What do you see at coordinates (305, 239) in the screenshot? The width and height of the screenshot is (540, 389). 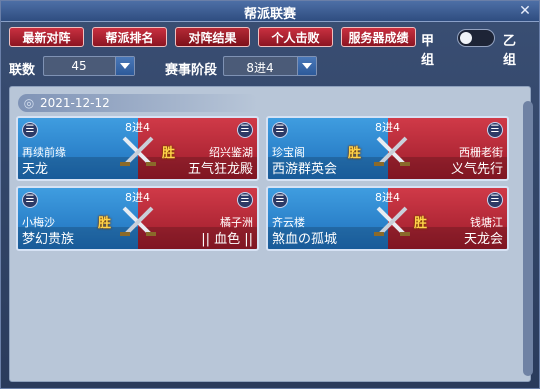 I see `left-team: 煞血の孤城` at bounding box center [305, 239].